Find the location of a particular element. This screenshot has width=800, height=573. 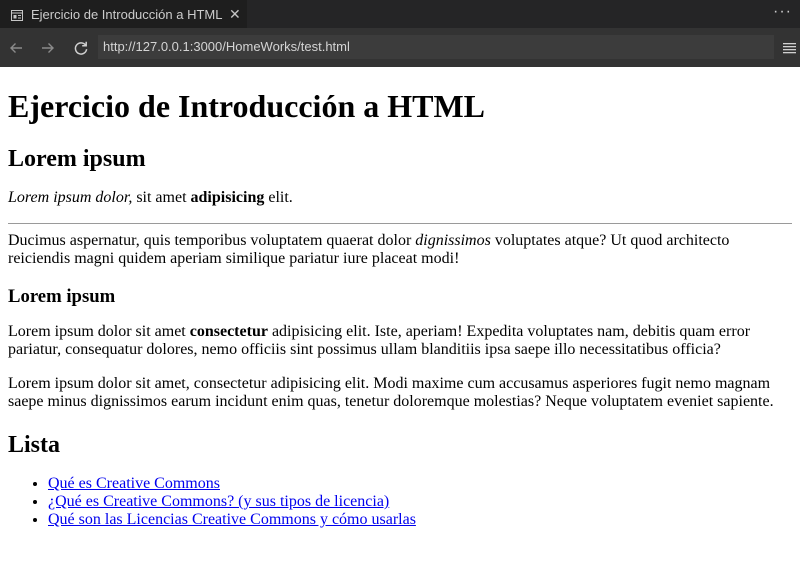

intro-text-mid: sit amet is located at coordinates (161, 197).